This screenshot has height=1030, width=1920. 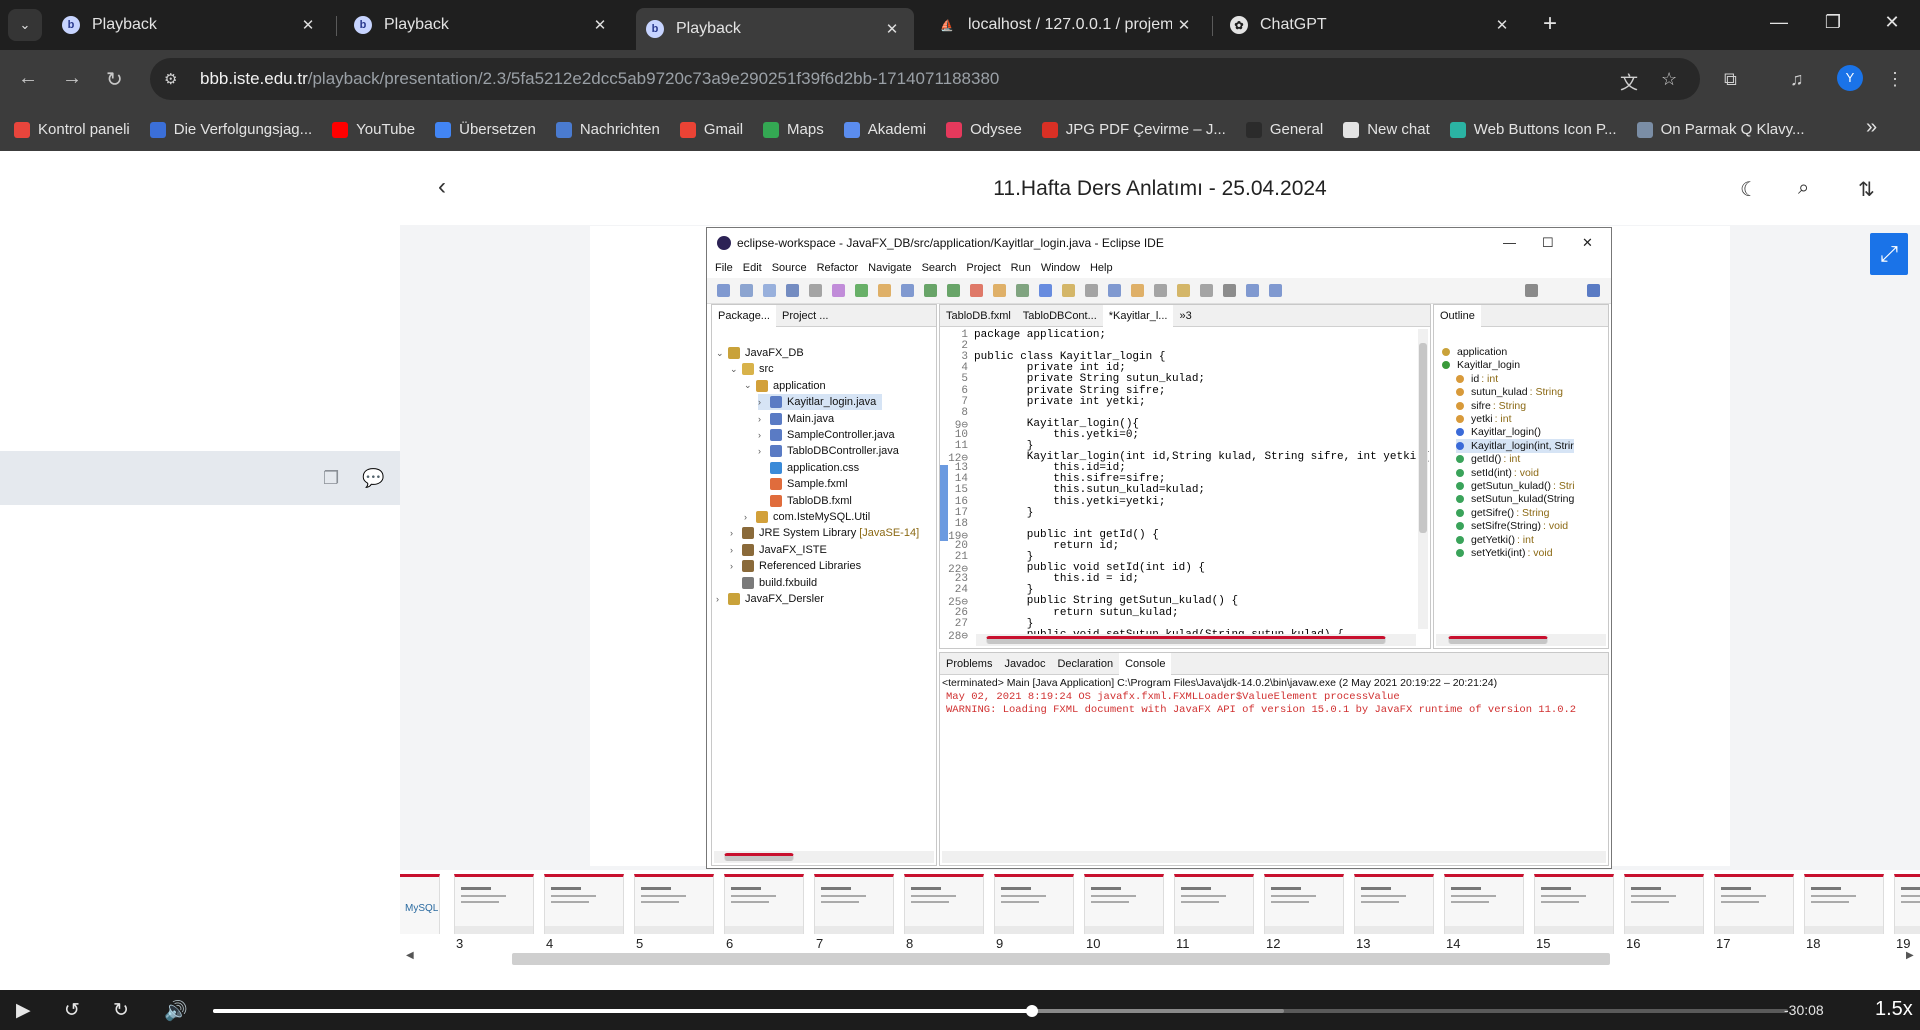 I want to click on outline-item: Kayitlar_login(int, Strir, so click(x=1515, y=445).